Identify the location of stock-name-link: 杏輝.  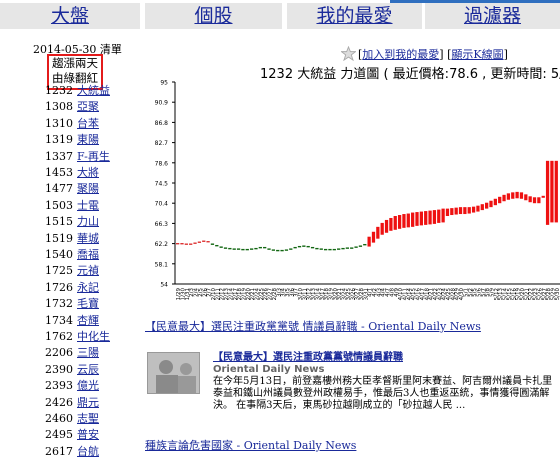
(88, 320).